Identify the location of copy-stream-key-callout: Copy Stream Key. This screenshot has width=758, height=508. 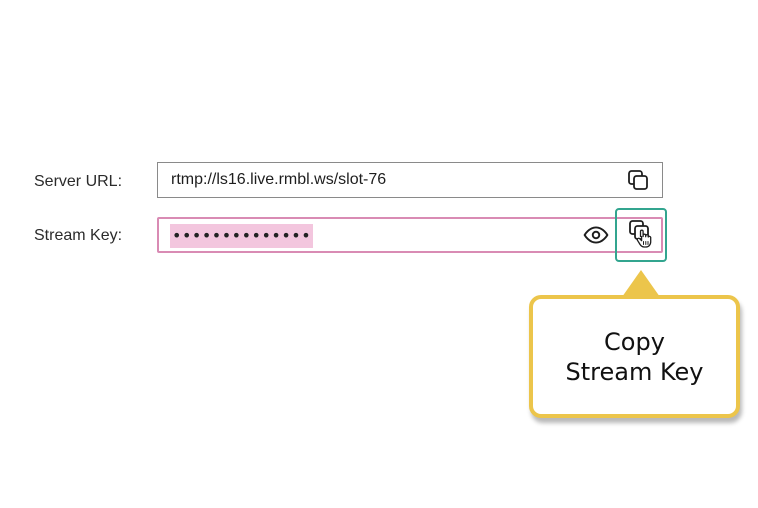
(634, 356).